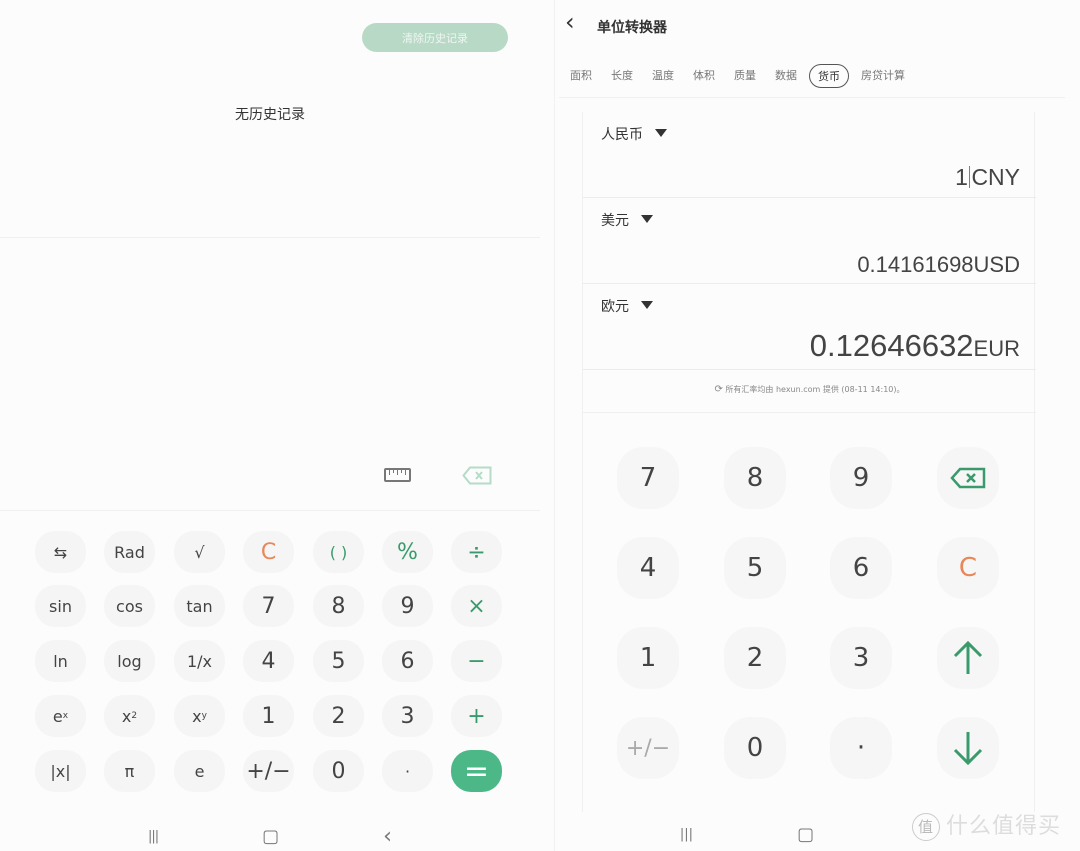 The image size is (1080, 851). What do you see at coordinates (60, 606) in the screenshot?
I see `key-sin: sin` at bounding box center [60, 606].